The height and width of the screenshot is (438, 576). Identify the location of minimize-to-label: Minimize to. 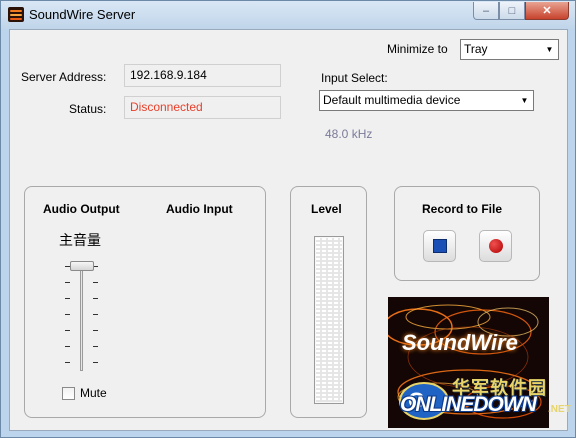
(417, 49).